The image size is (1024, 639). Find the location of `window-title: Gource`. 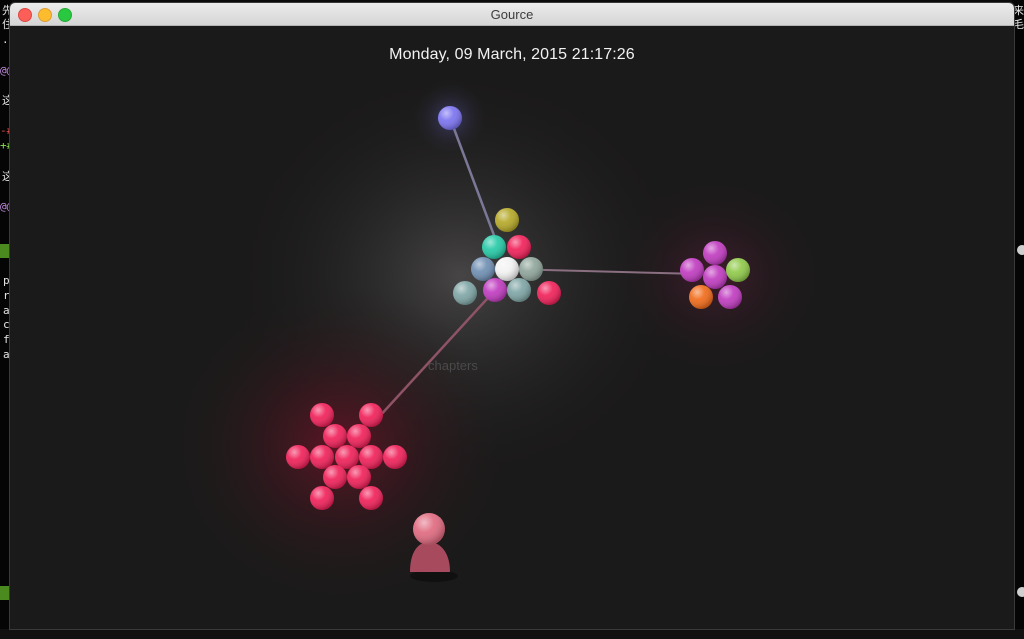

window-title: Gource is located at coordinates (512, 14).